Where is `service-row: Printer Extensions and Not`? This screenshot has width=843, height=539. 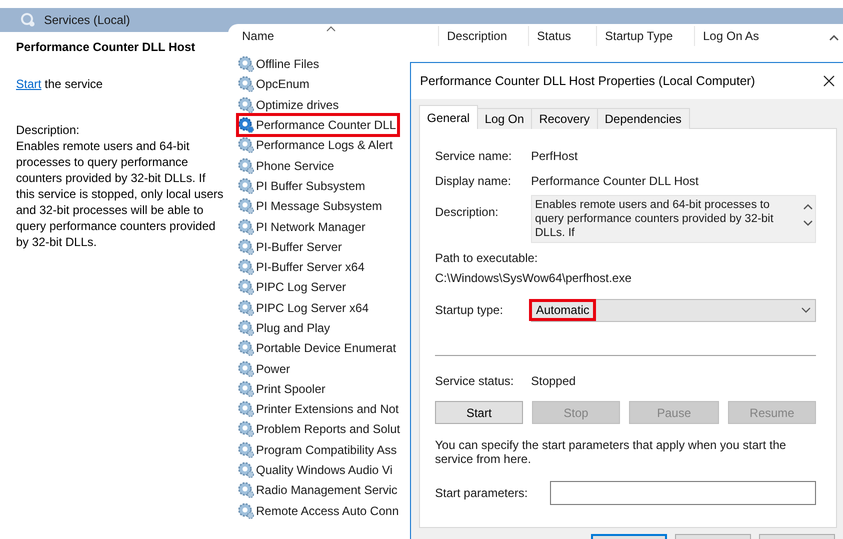
service-row: Printer Extensions and Not is located at coordinates (319, 409).